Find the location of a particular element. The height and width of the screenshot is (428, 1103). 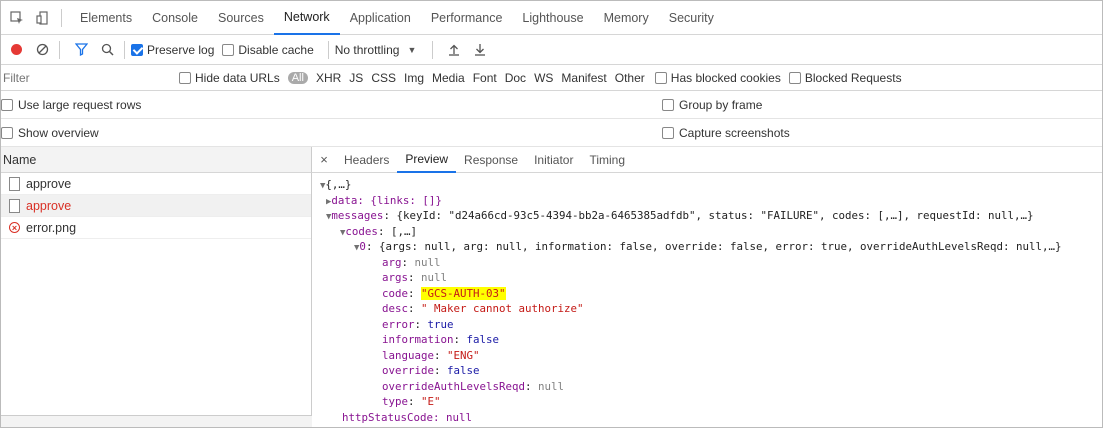

device-toolbar-icon is located at coordinates (43, 18).